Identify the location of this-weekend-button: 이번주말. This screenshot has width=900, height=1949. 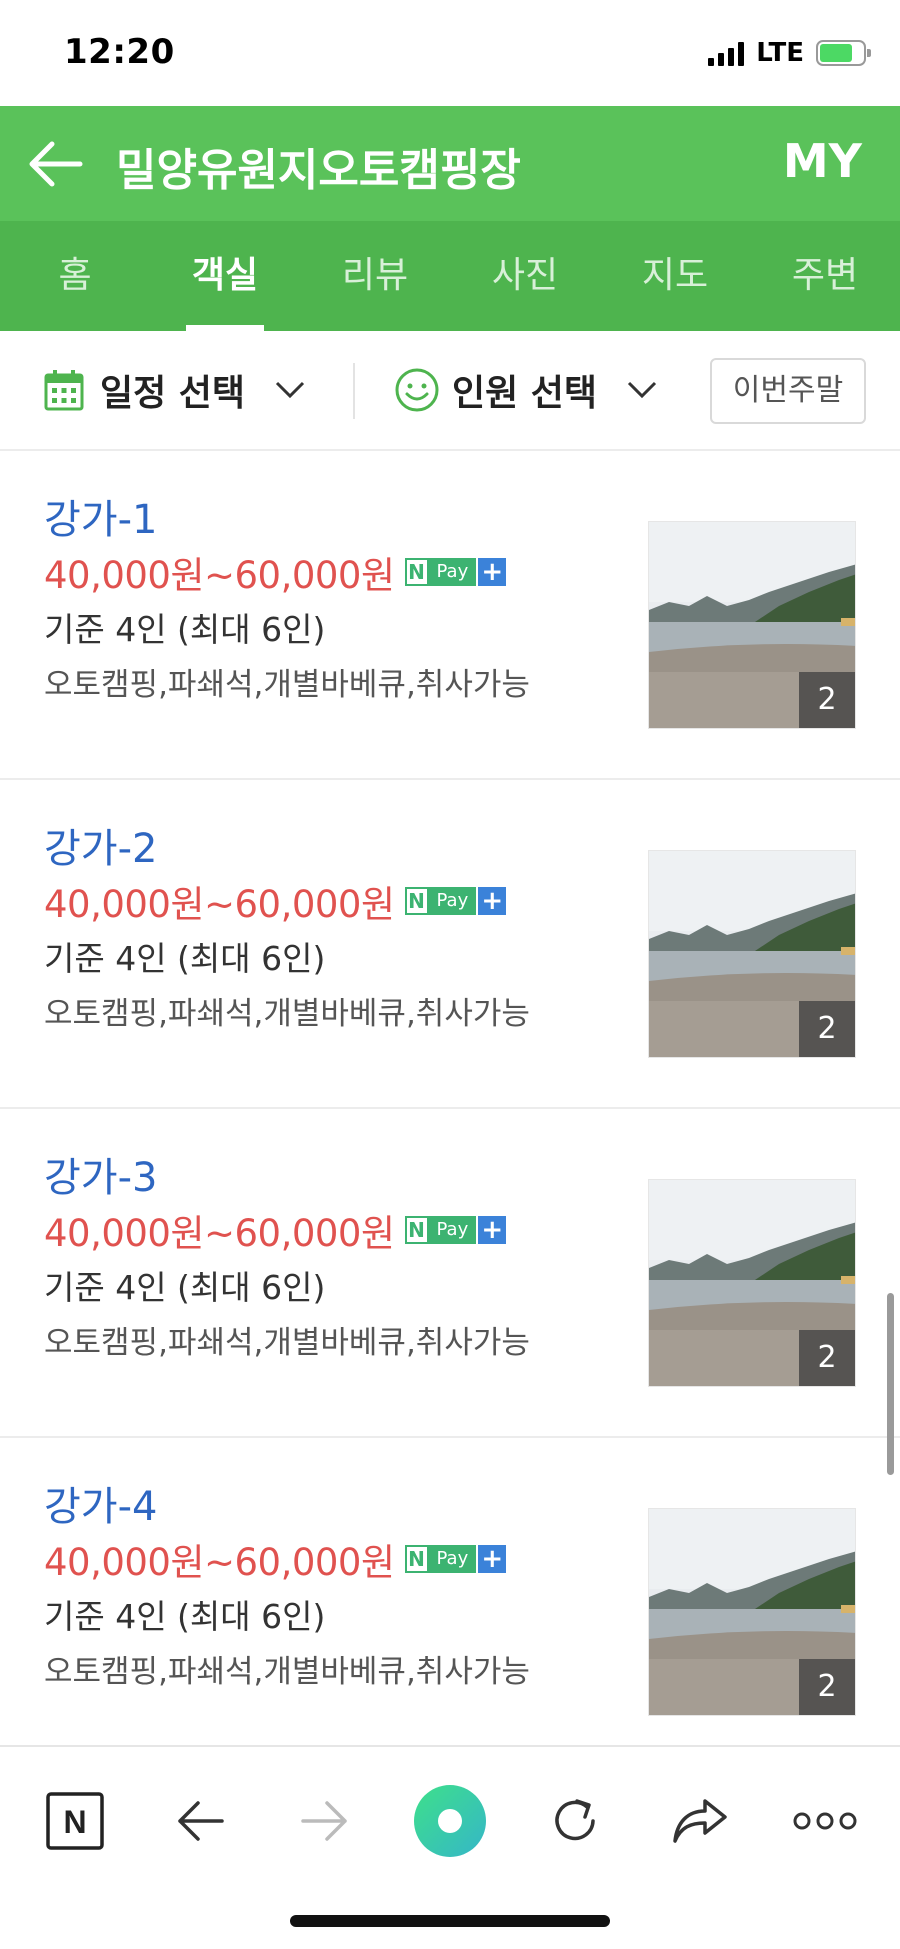
(788, 391).